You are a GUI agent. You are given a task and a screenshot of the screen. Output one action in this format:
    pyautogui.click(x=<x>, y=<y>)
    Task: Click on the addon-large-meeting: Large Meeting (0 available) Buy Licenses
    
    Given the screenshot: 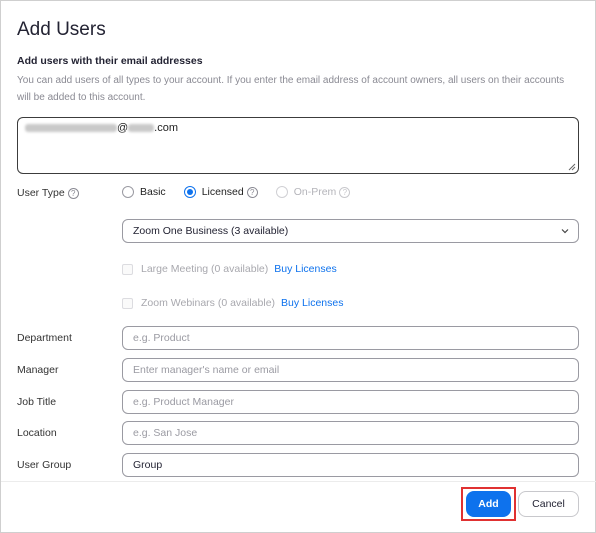 What is the action you would take?
    pyautogui.click(x=229, y=269)
    